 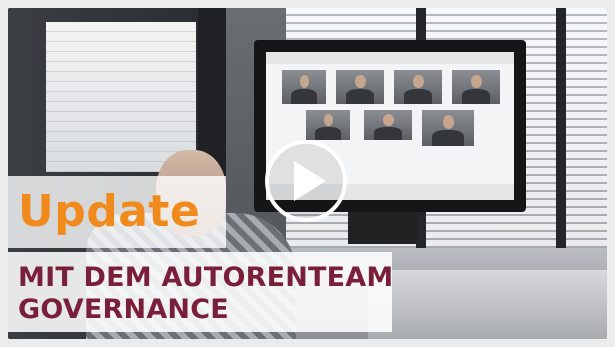 I want to click on office-window-left, so click(x=121, y=97).